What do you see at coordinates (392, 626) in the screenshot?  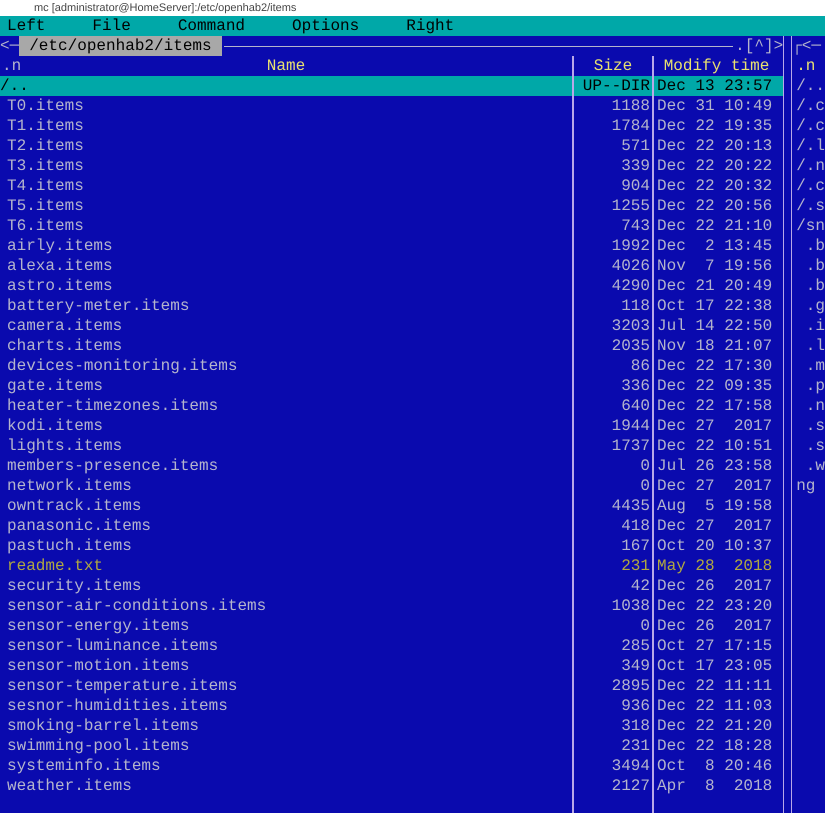 I see `file-row: sensor-energy.items 0 Dec 26 2017` at bounding box center [392, 626].